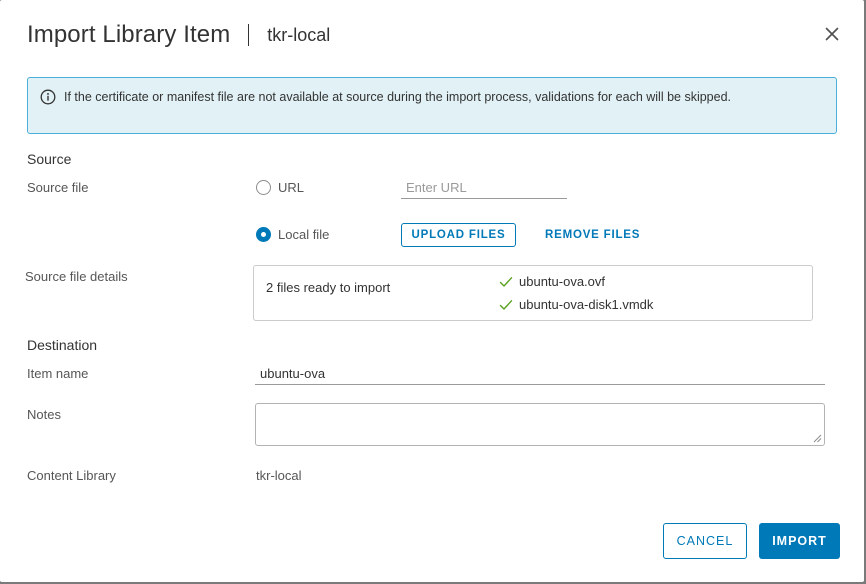 The height and width of the screenshot is (584, 866). I want to click on dialog-title: Import Library Item, so click(129, 34).